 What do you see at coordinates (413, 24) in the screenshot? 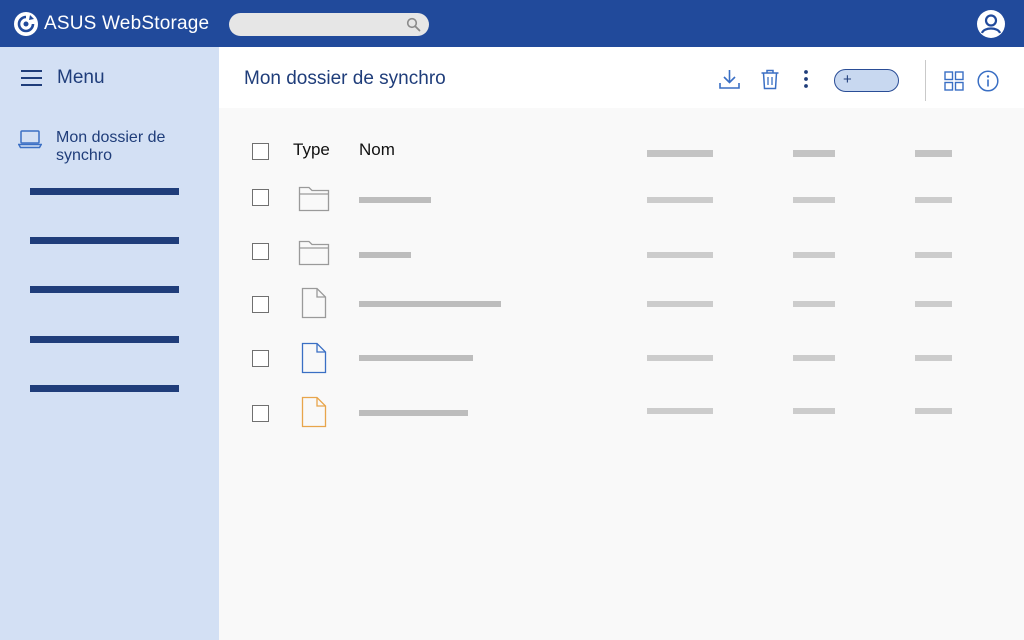
I see `search-icon` at bounding box center [413, 24].